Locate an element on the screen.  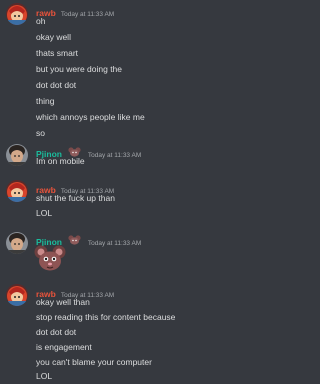
message-line: so is located at coordinates (40, 133).